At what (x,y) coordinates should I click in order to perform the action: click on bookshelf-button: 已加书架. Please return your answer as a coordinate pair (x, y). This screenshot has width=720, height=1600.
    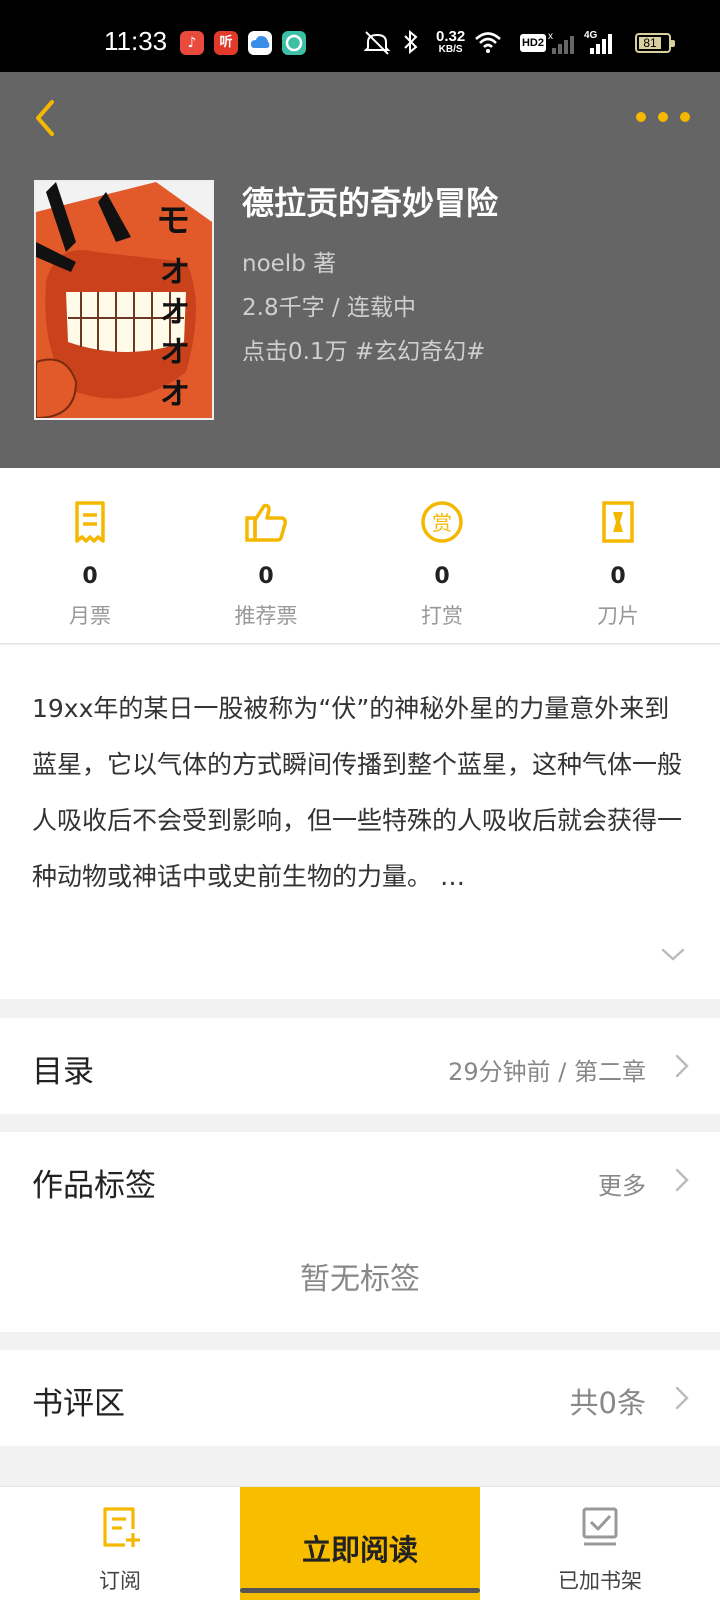
    Looking at the image, I should click on (600, 1543).